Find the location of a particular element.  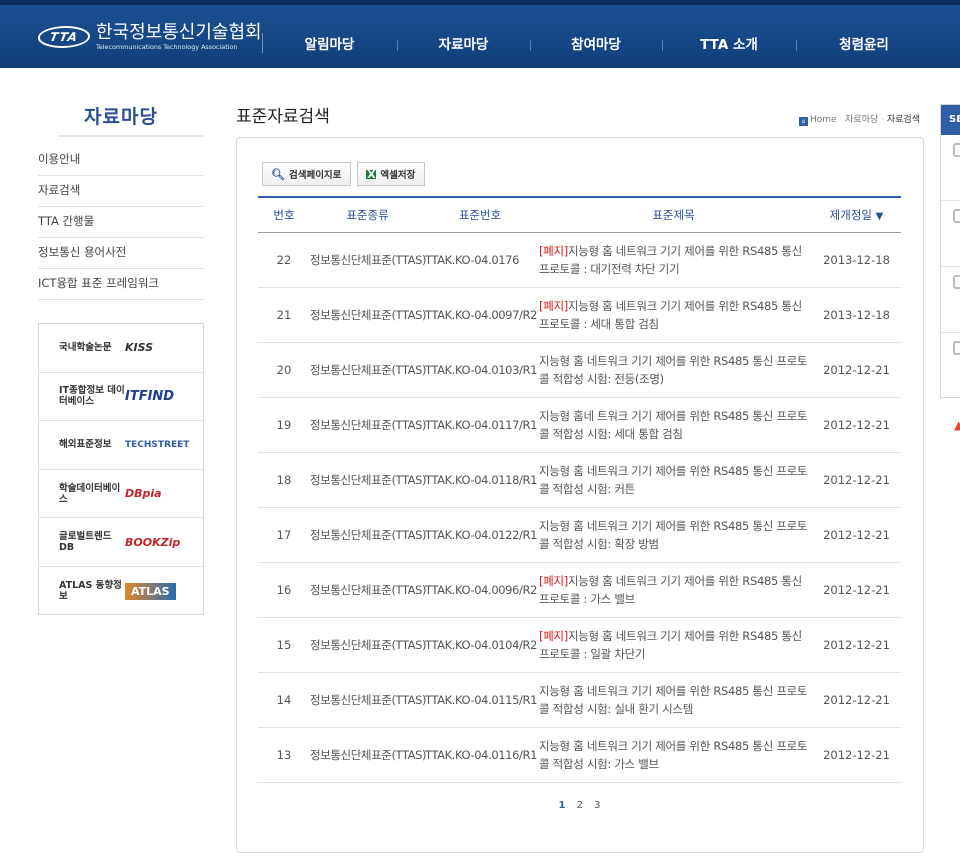

row-number: 16 is located at coordinates (284, 590).